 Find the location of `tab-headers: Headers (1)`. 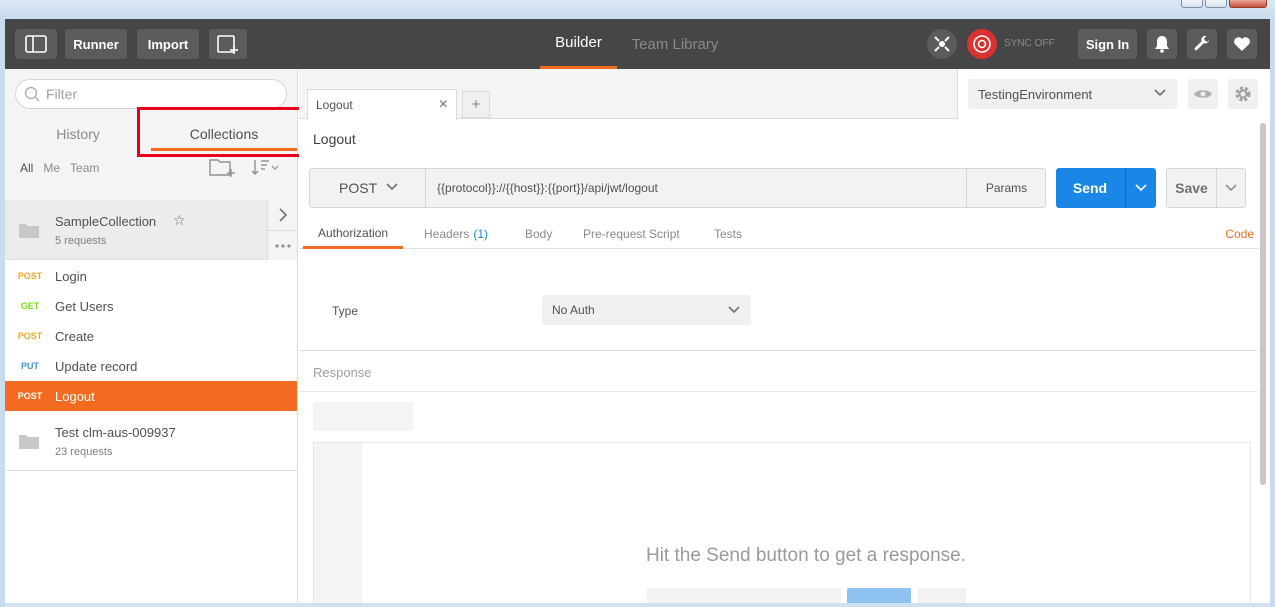

tab-headers: Headers (1) is located at coordinates (456, 234).